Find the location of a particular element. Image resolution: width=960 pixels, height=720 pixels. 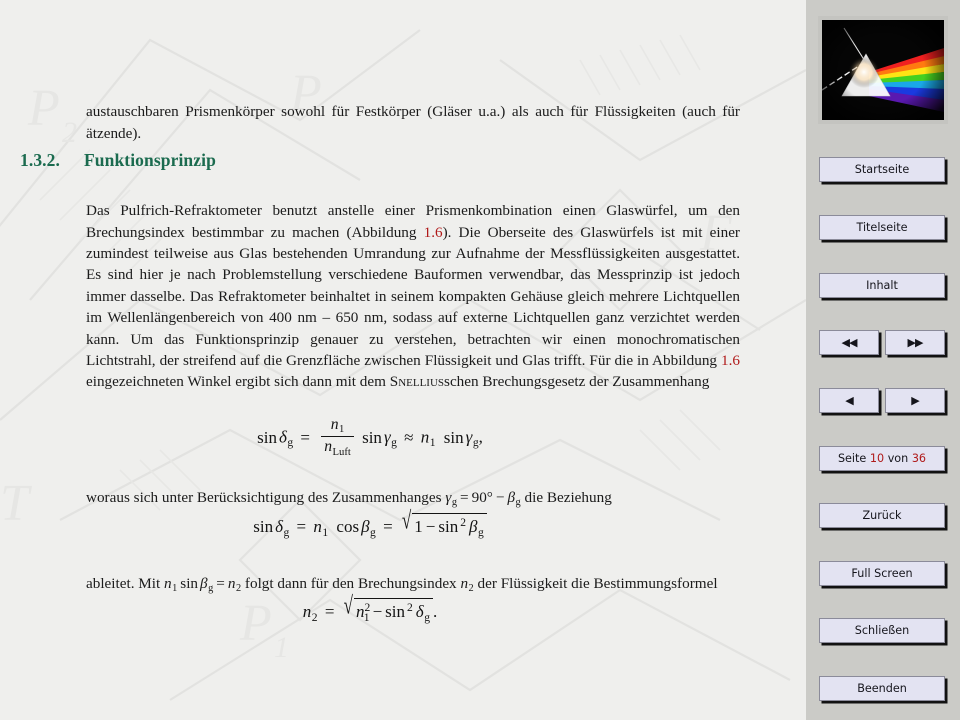

woraus-post: die Beziehung is located at coordinates (566, 498).